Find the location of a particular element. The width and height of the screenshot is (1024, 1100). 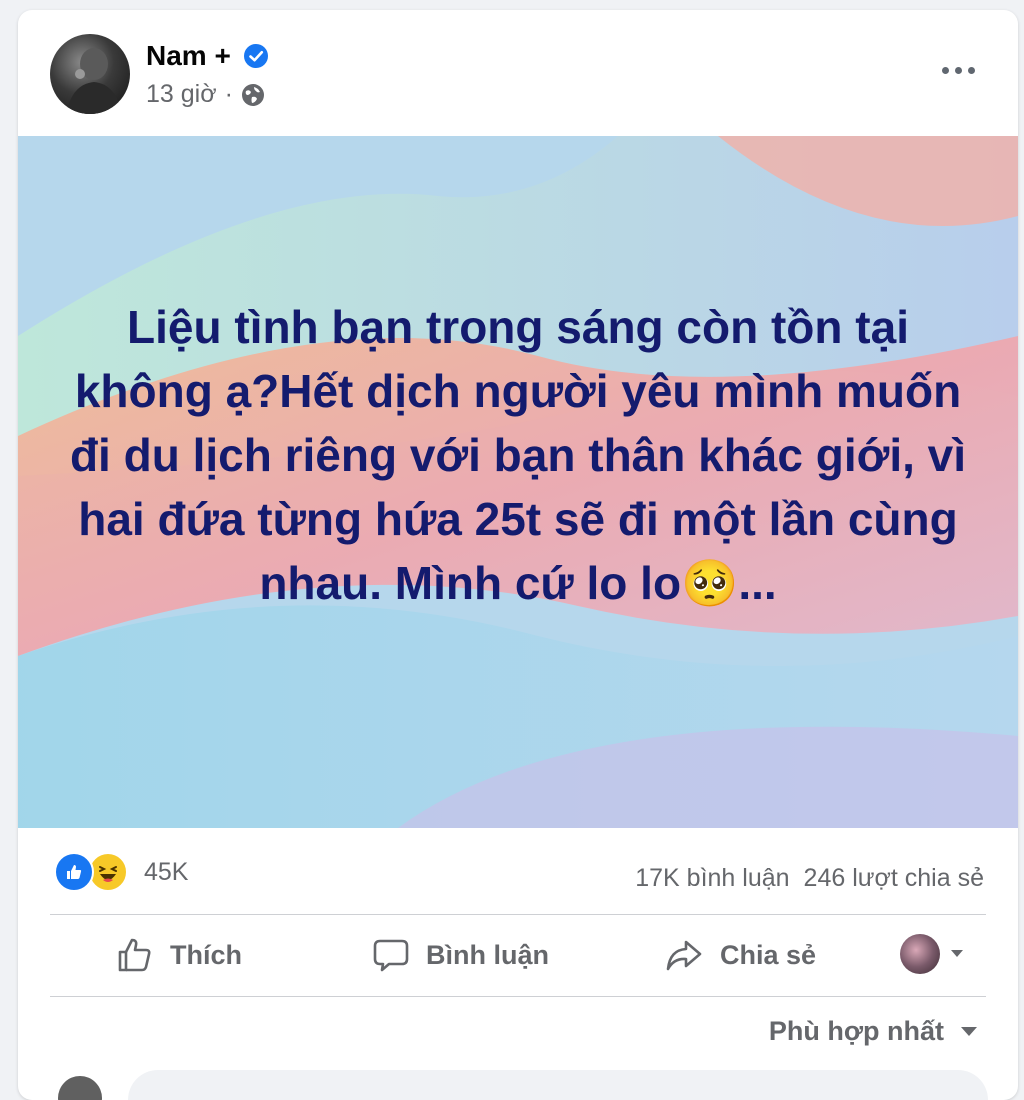

comment-count: 17K bình luận is located at coordinates (712, 878).